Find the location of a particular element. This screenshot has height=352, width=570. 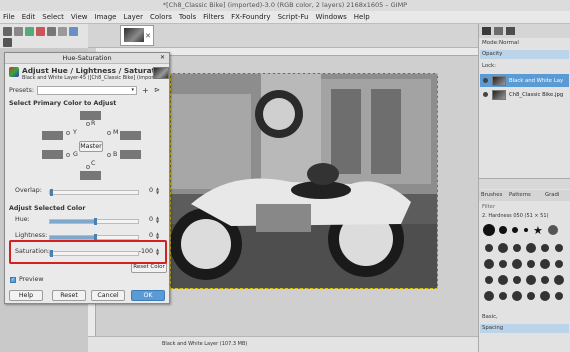

label-g: G is located at coordinates (75, 154).